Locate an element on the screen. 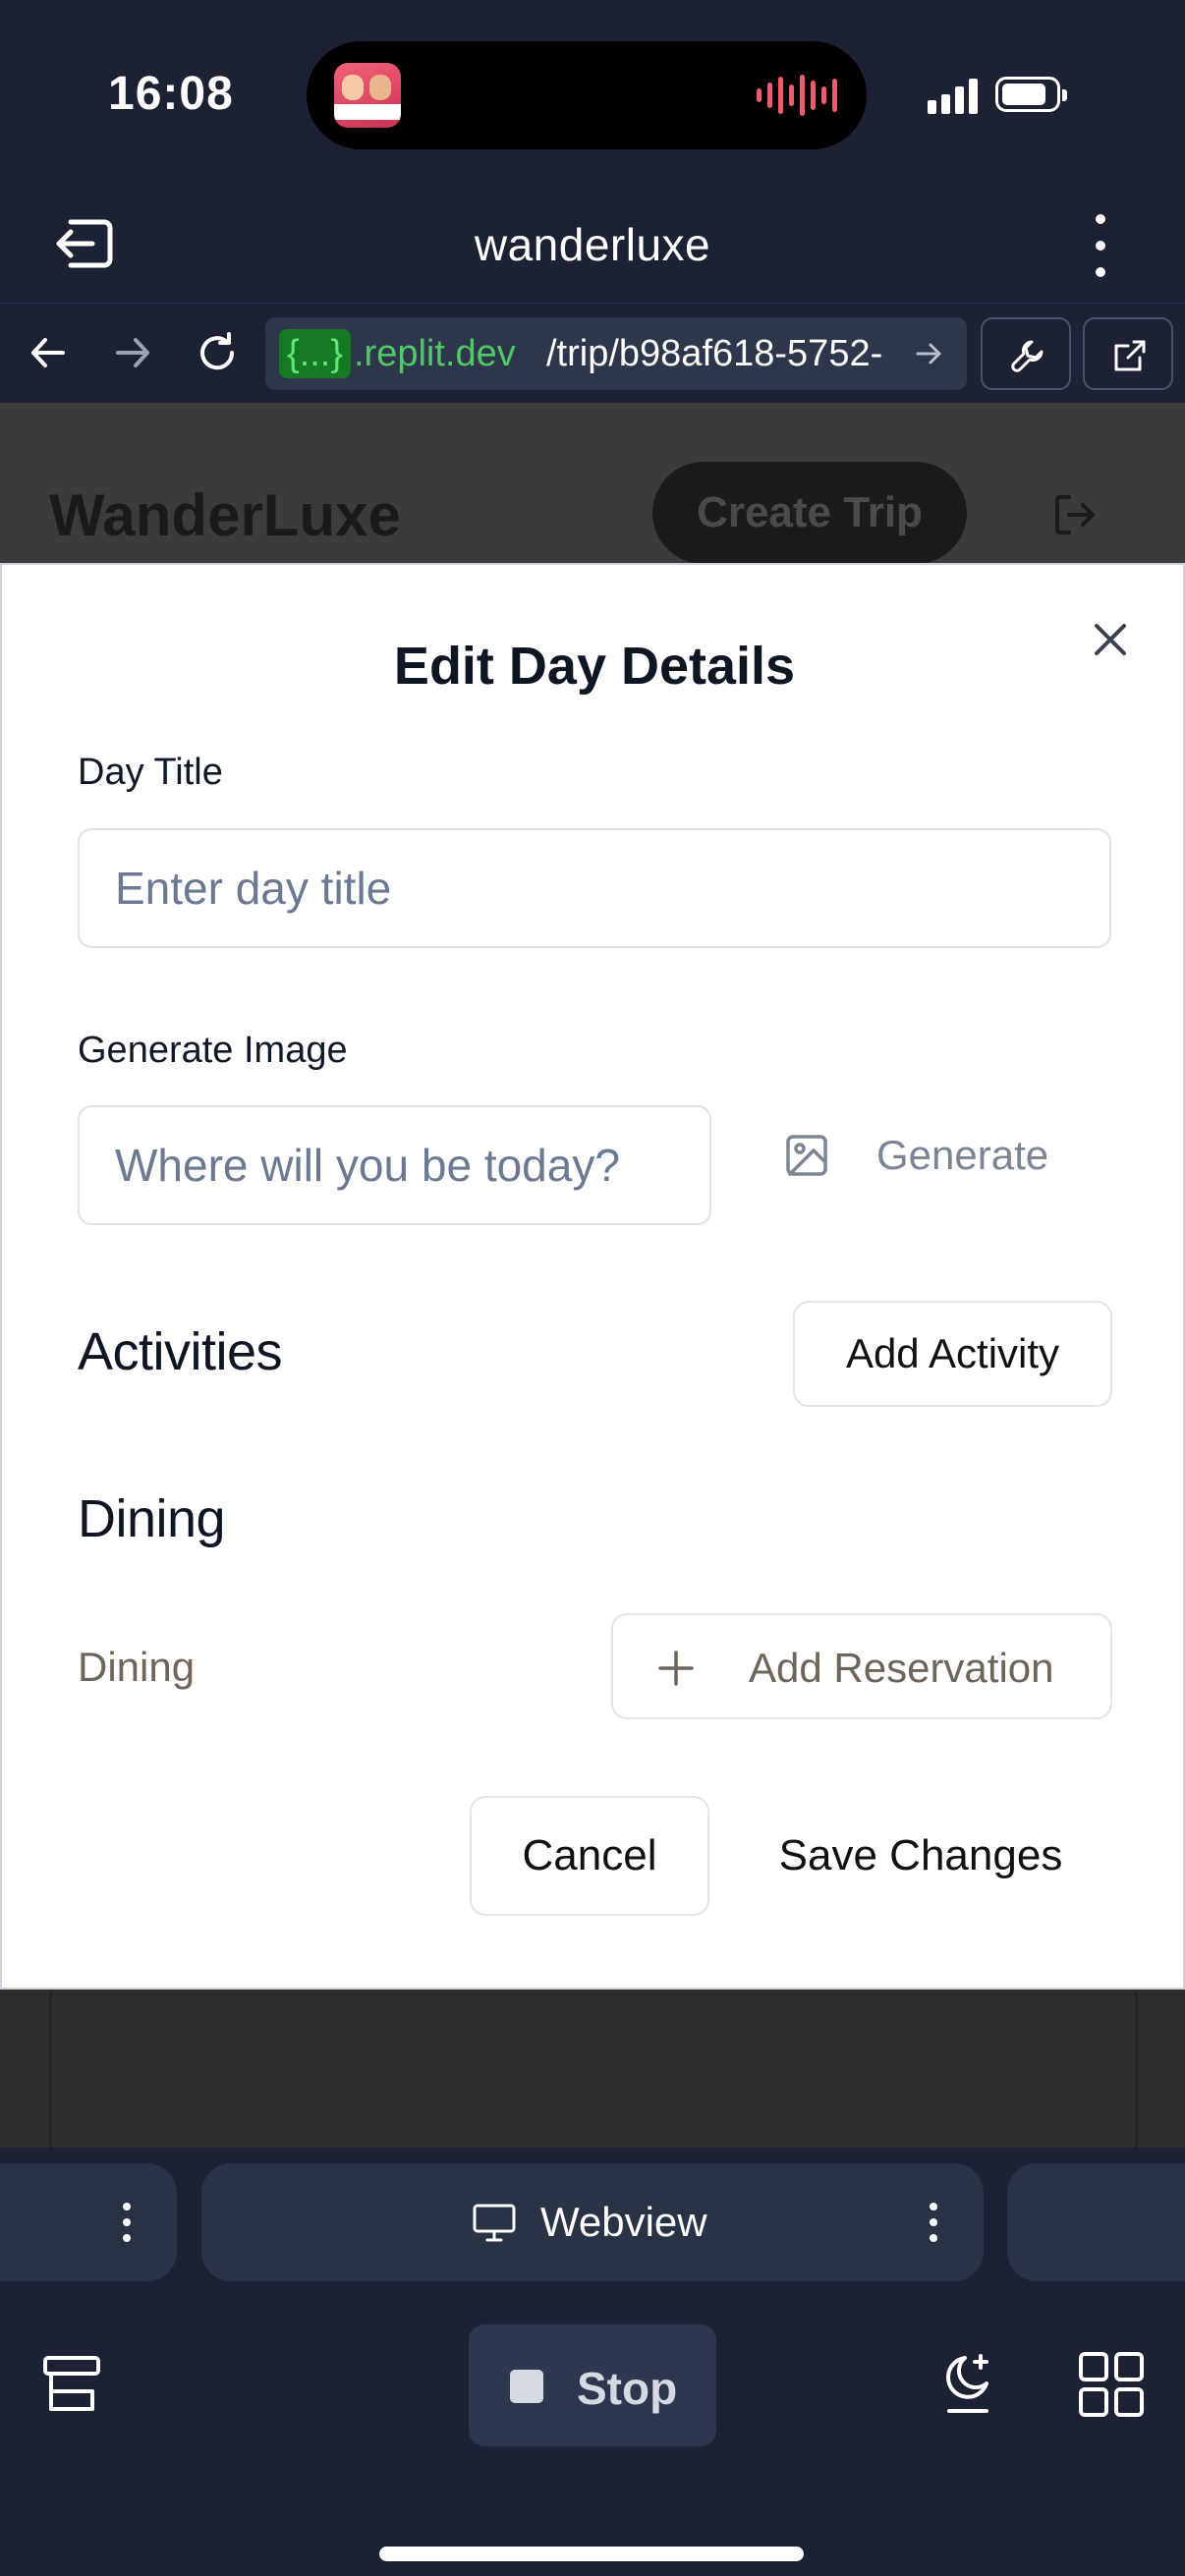 This screenshot has width=1185, height=2576. stop-icon is located at coordinates (527, 2386).